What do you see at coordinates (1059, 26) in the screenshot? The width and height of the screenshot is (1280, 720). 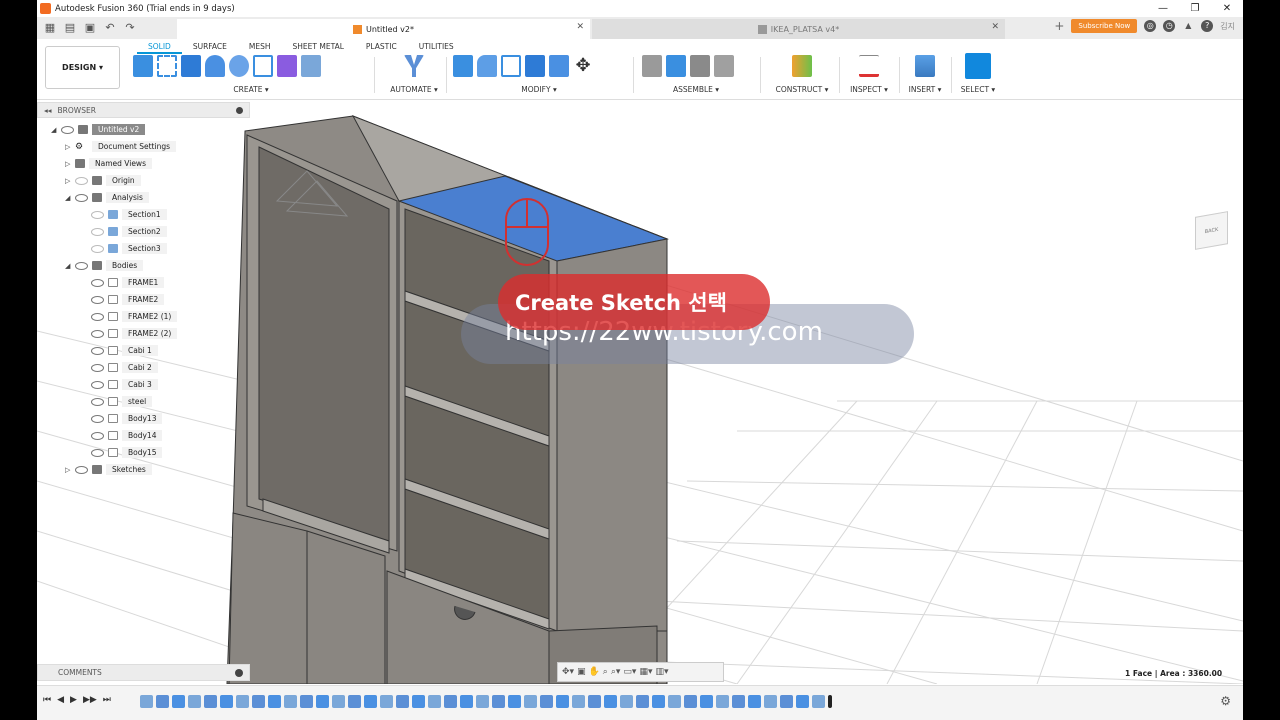 I see `new-tab-icon: +` at bounding box center [1059, 26].